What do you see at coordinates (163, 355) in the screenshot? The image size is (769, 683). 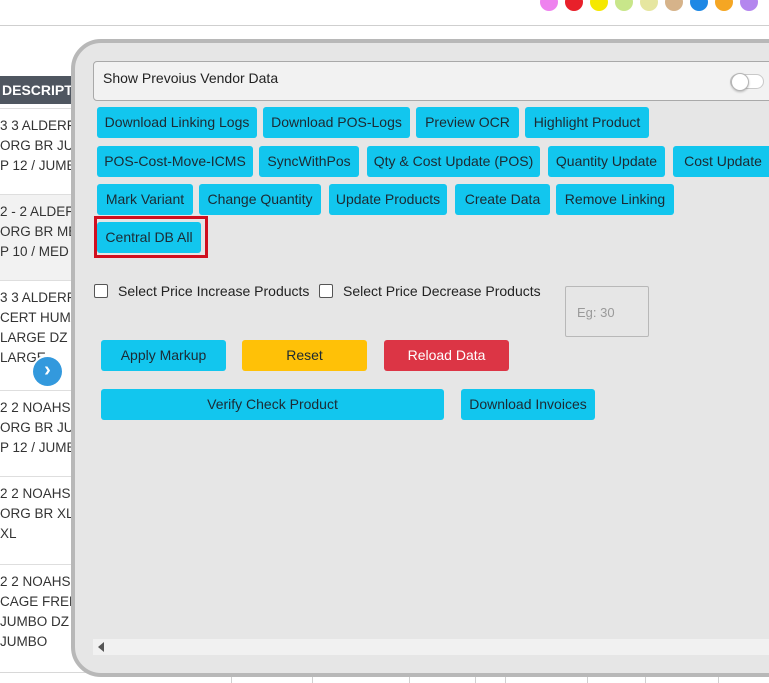 I see `apply-markup-button: Apply Markup` at bounding box center [163, 355].